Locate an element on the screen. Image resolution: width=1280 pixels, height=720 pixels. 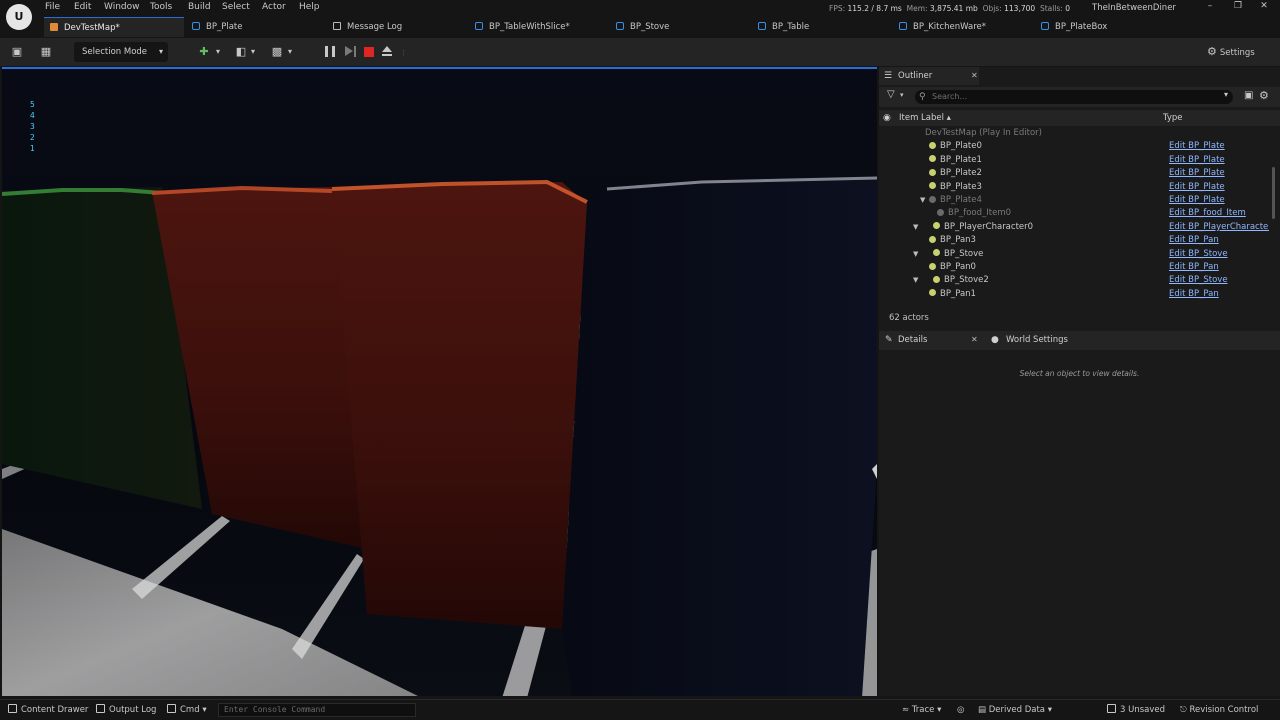
selection-mode-dropdown: Selection Mode ▾ is located at coordinates (121, 52).